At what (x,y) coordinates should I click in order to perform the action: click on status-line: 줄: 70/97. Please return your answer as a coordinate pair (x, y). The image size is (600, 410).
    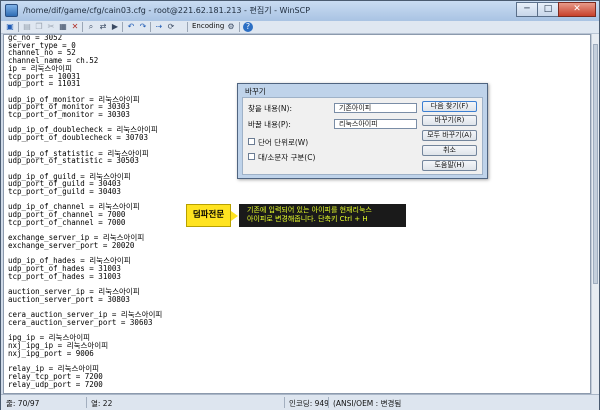
    Looking at the image, I should click on (23, 403).